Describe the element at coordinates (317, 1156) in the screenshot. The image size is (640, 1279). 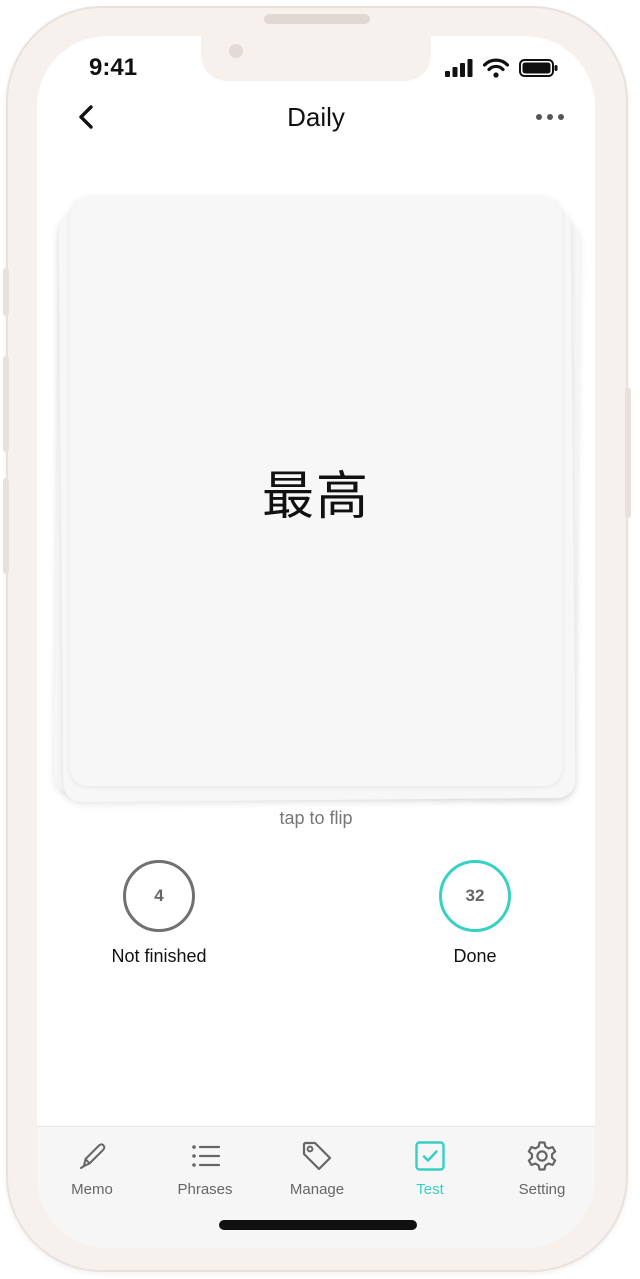
I see `tag-icon` at that location.